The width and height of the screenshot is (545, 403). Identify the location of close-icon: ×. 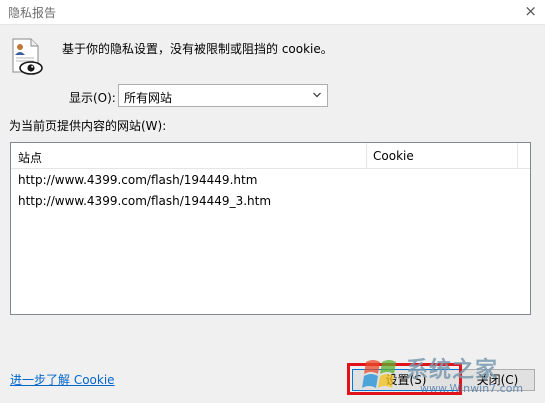
(530, 11).